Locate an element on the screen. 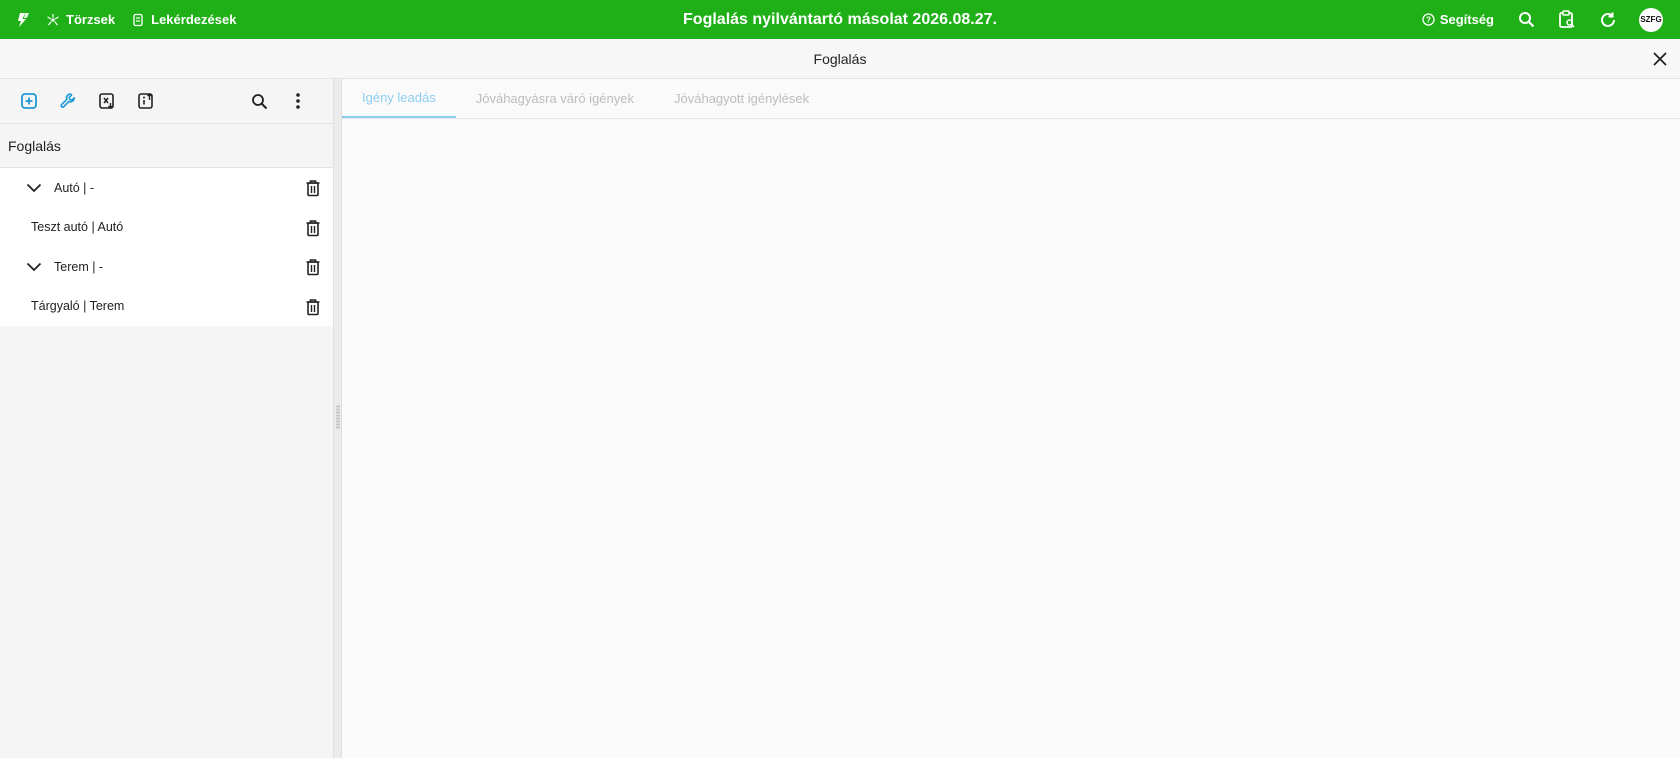  close-icon is located at coordinates (1660, 59).